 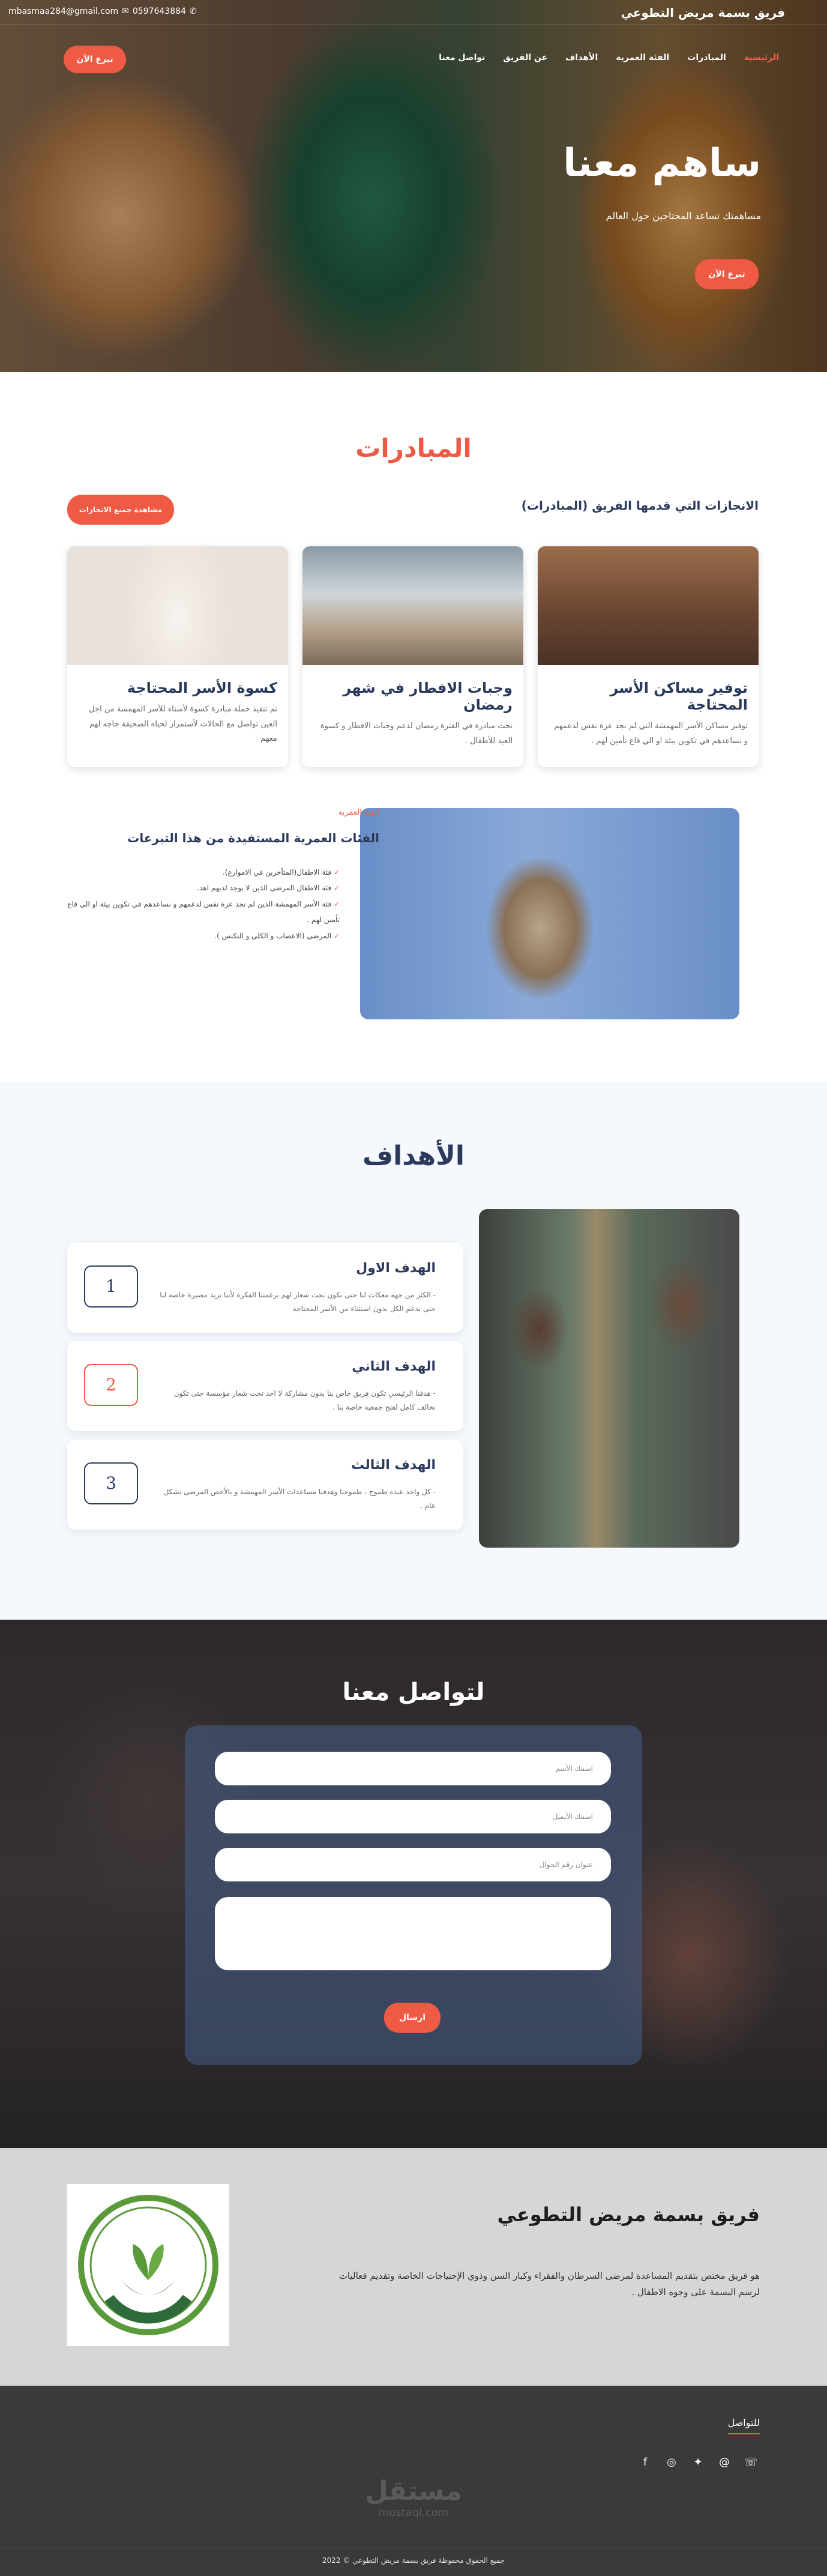 What do you see at coordinates (413, 1156) in the screenshot?
I see `goals-title: الأهداف` at bounding box center [413, 1156].